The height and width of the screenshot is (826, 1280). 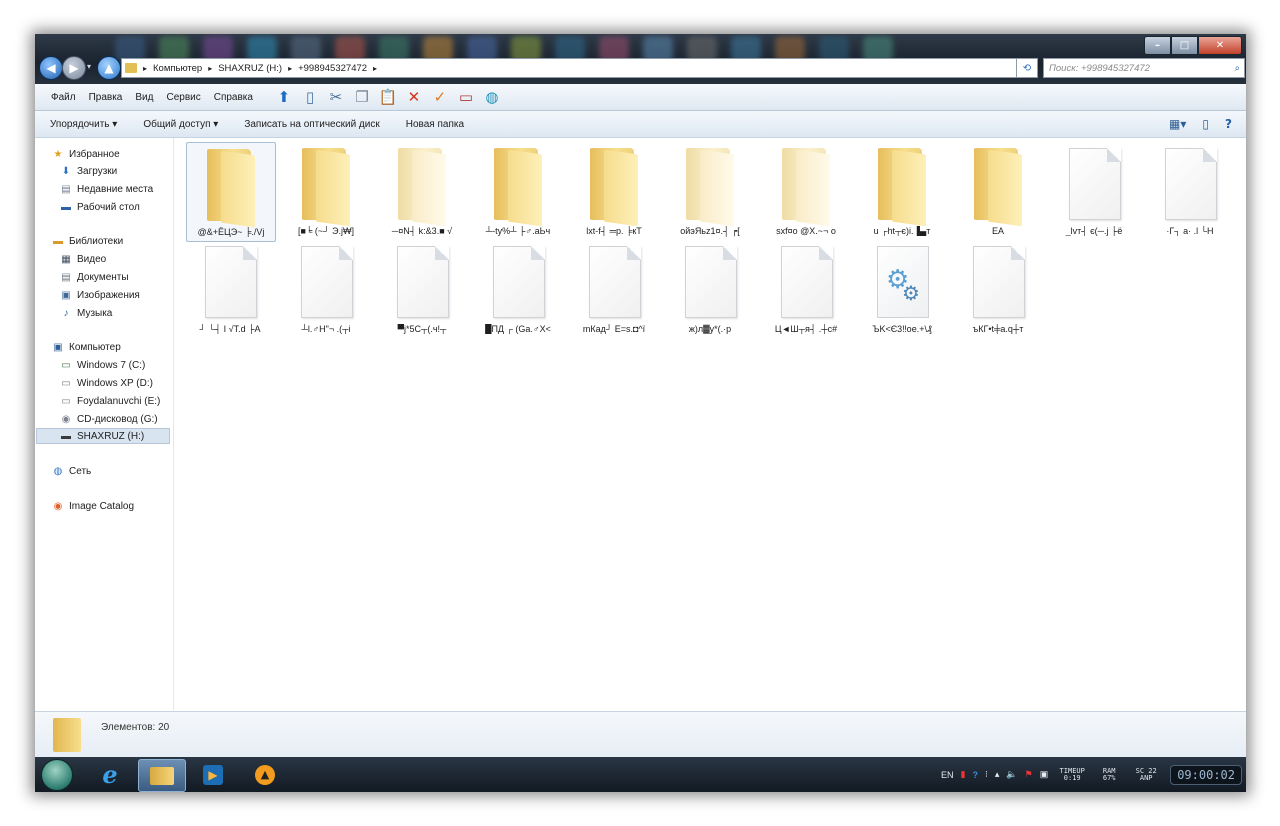 What do you see at coordinates (93, 277) in the screenshot?
I see `nav-documents: ▤ Документы` at bounding box center [93, 277].